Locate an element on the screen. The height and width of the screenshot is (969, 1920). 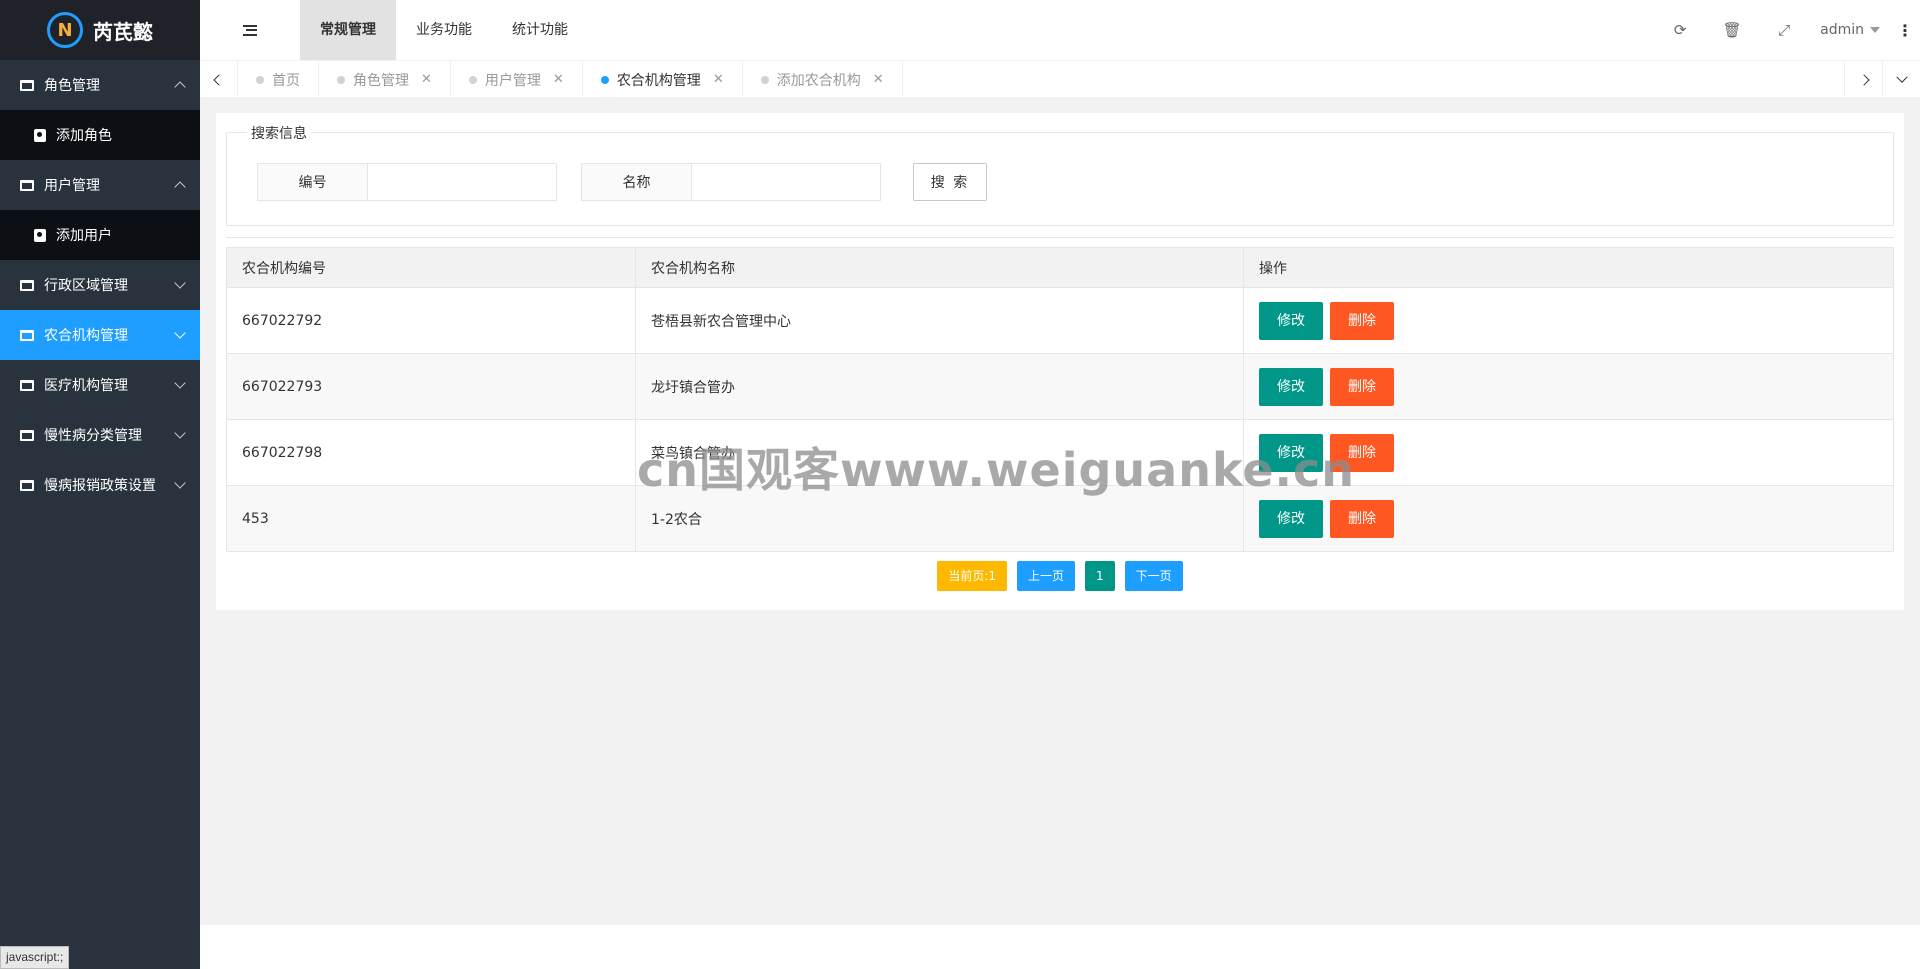
sidebar-item-coop-org: 农合机构管理 is located at coordinates (100, 335).